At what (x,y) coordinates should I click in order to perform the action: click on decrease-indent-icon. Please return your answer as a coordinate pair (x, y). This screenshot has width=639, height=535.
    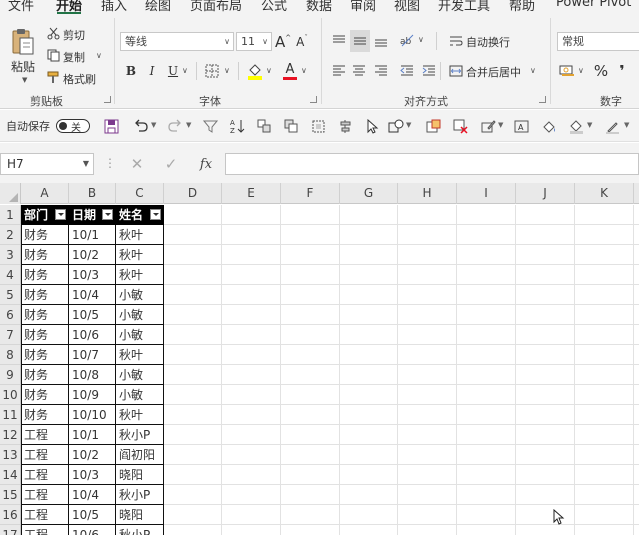
    Looking at the image, I should click on (407, 71).